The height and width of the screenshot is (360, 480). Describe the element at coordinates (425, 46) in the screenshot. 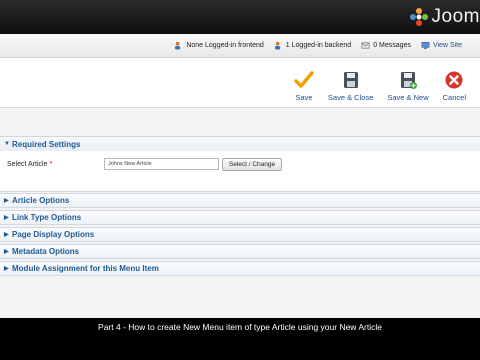

I see `monitor-icon` at that location.